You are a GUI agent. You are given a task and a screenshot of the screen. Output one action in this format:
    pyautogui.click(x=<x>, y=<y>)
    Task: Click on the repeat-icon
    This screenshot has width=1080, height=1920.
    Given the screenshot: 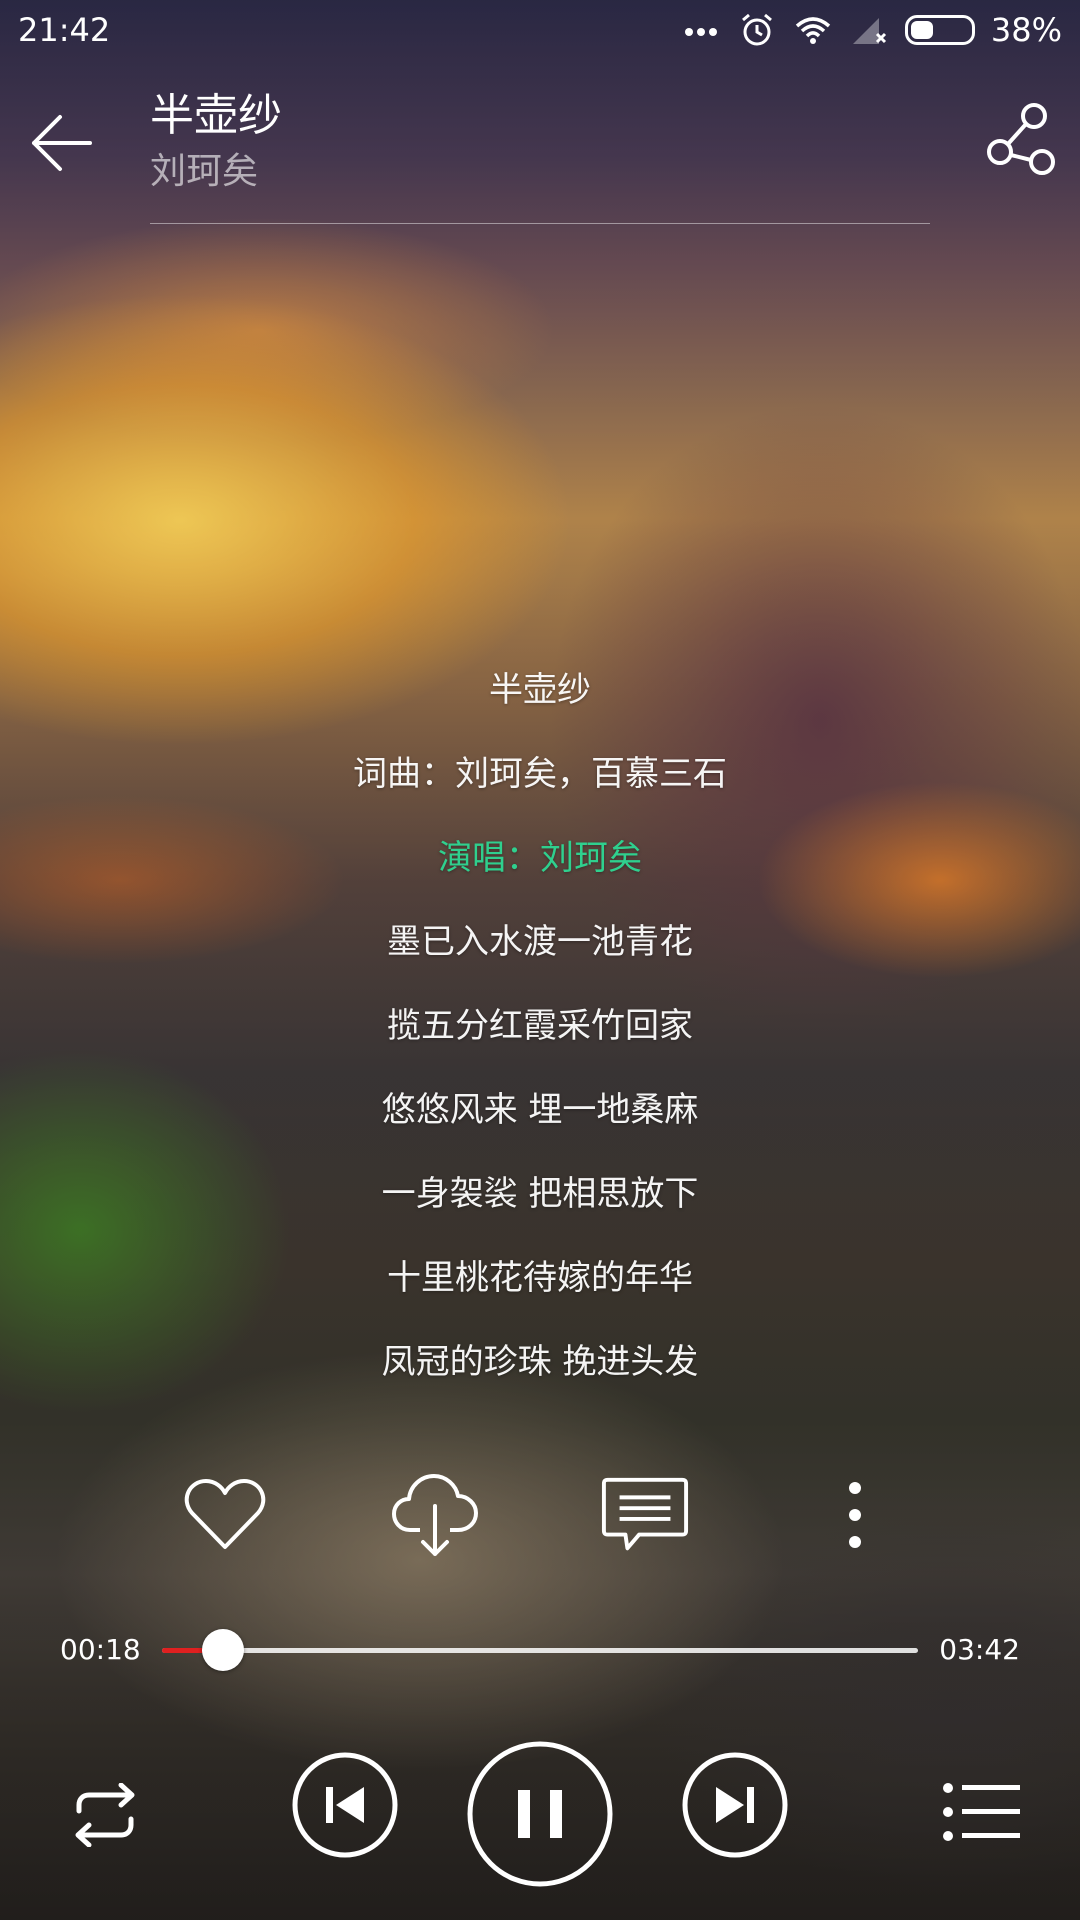 What is the action you would take?
    pyautogui.click(x=105, y=1815)
    